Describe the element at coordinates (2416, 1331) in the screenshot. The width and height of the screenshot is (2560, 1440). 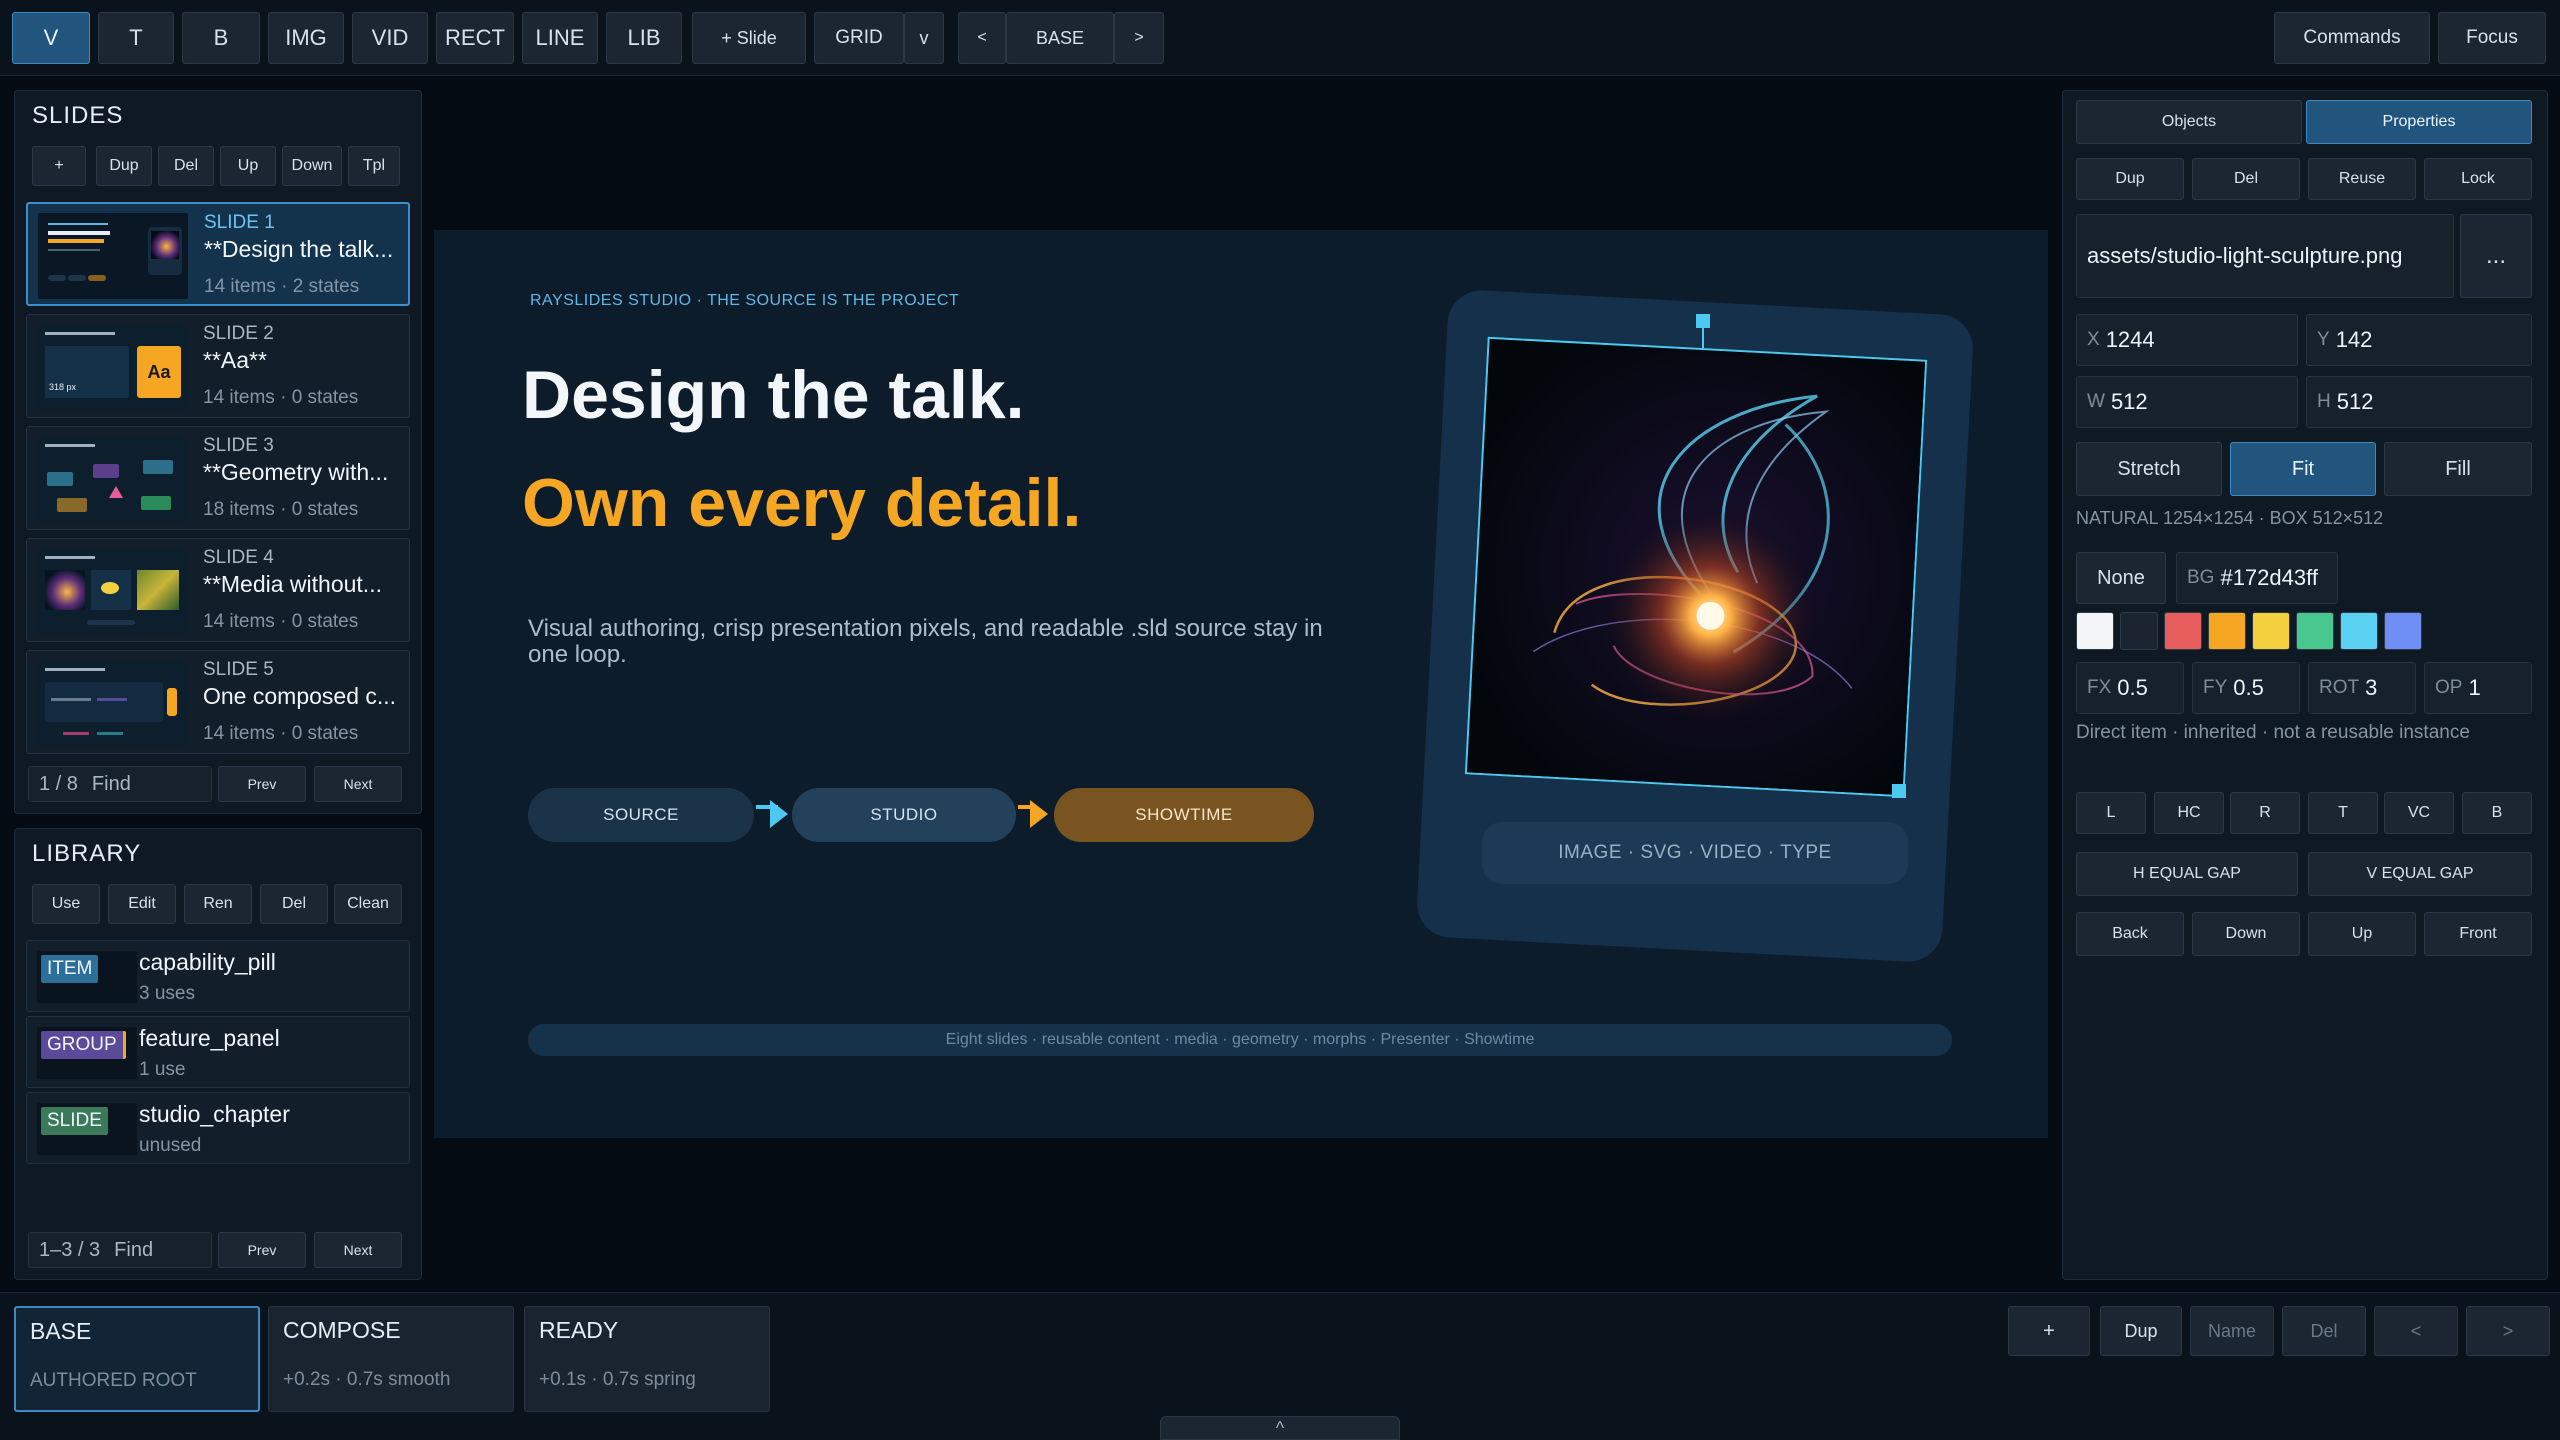
I see `move-state-left-button: <` at that location.